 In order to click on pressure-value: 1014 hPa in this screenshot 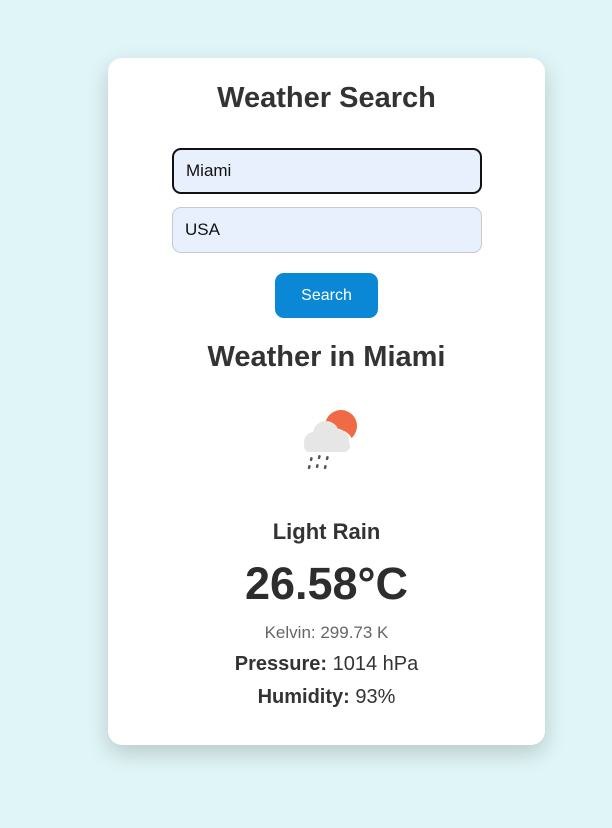, I will do `click(375, 664)`.